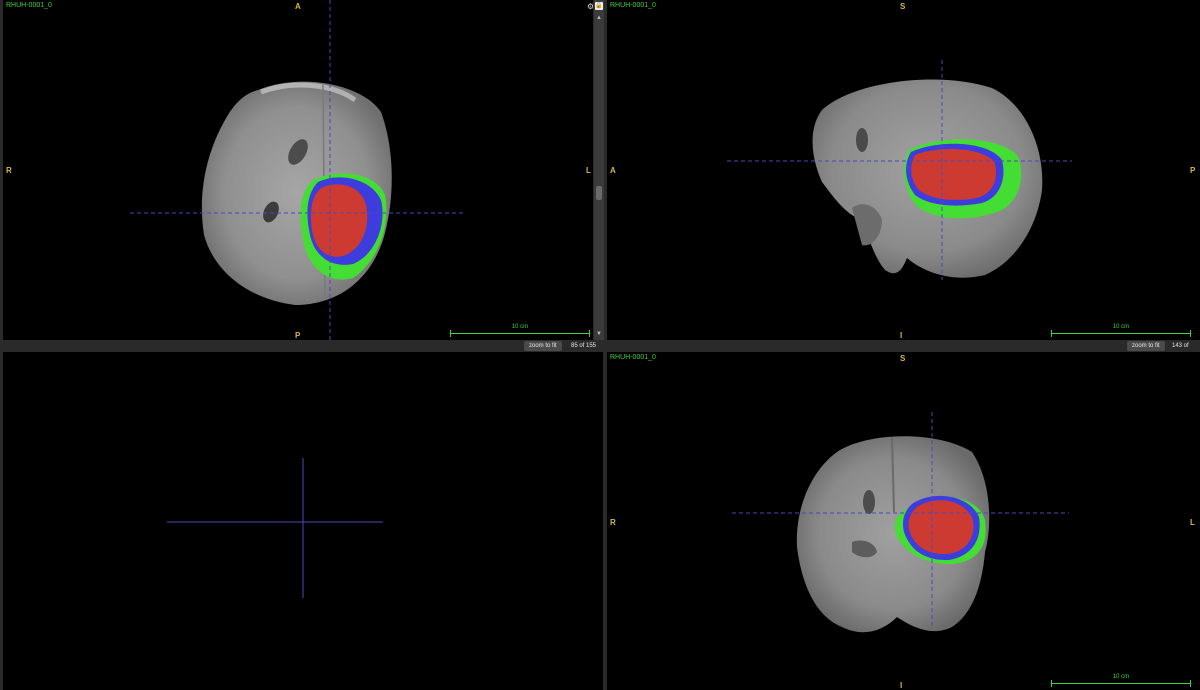 The width and height of the screenshot is (1200, 690). What do you see at coordinates (1146, 346) in the screenshot?
I see `sagittal-zoom-to-fit-button: zoom to fit` at bounding box center [1146, 346].